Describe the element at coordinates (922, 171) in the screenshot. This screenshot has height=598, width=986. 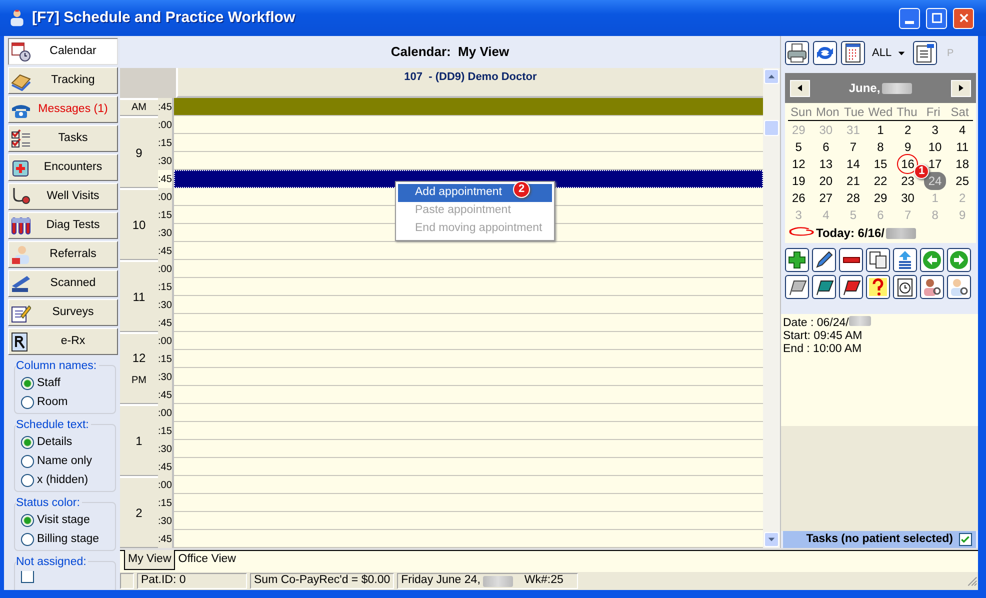
I see `number-badge: 1` at that location.